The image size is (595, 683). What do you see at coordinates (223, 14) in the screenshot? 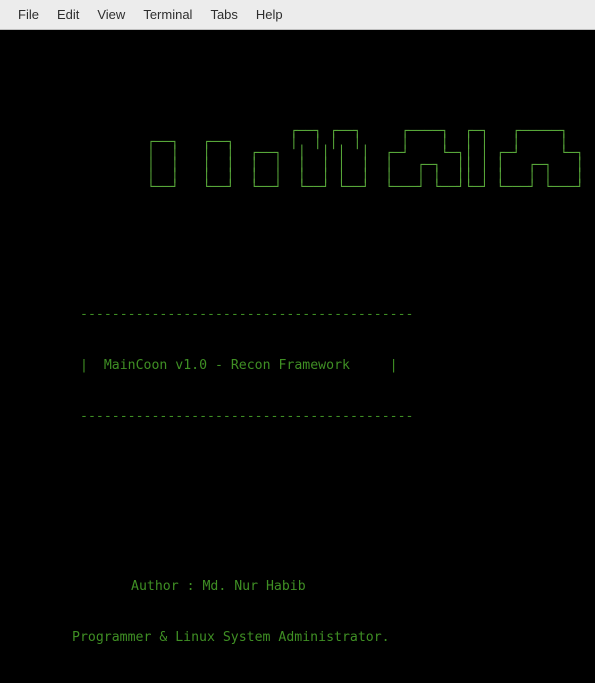
I see `menu-tabs: Tabs` at bounding box center [223, 14].